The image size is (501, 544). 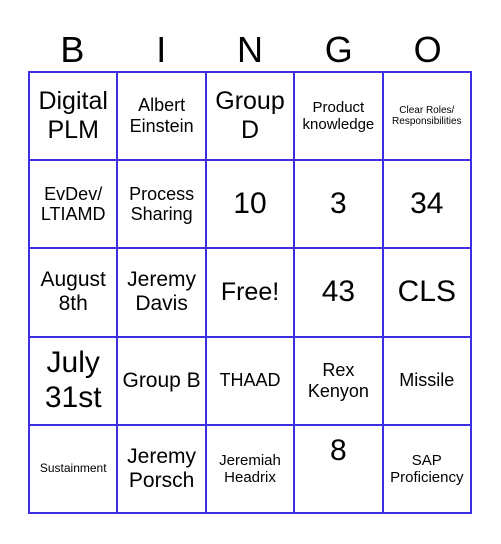 I want to click on bingo-cell: Process Sharing, so click(x=161, y=204).